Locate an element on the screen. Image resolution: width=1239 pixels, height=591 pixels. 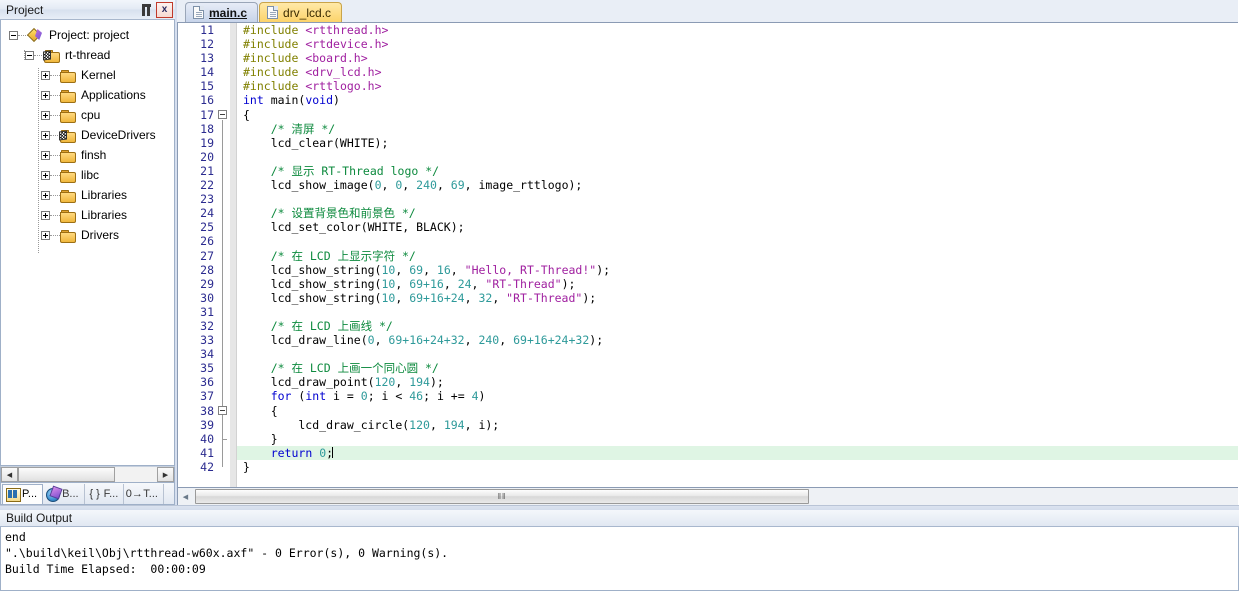
code-line: lcd_draw_circle(120, 194, i); is located at coordinates (738, 425).